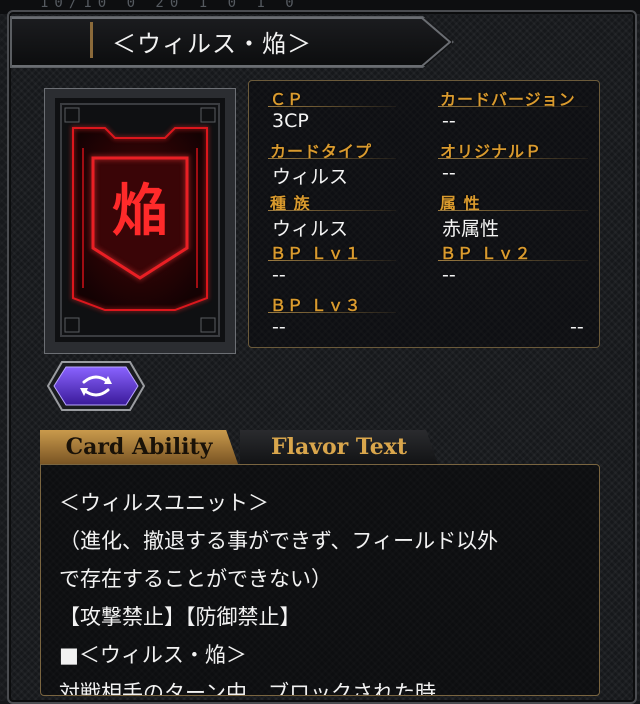  I want to click on bp-lv2-rule, so click(513, 260).